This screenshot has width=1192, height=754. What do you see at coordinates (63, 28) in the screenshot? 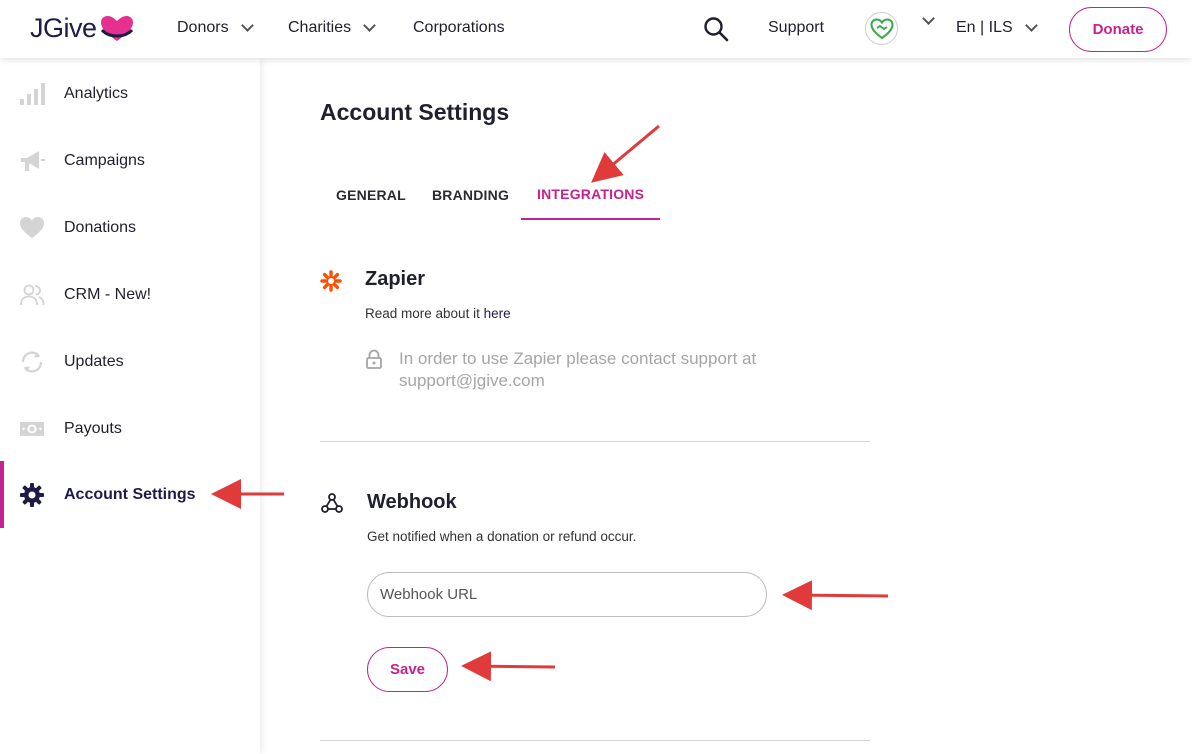
I see `logo-text: JGive` at bounding box center [63, 28].